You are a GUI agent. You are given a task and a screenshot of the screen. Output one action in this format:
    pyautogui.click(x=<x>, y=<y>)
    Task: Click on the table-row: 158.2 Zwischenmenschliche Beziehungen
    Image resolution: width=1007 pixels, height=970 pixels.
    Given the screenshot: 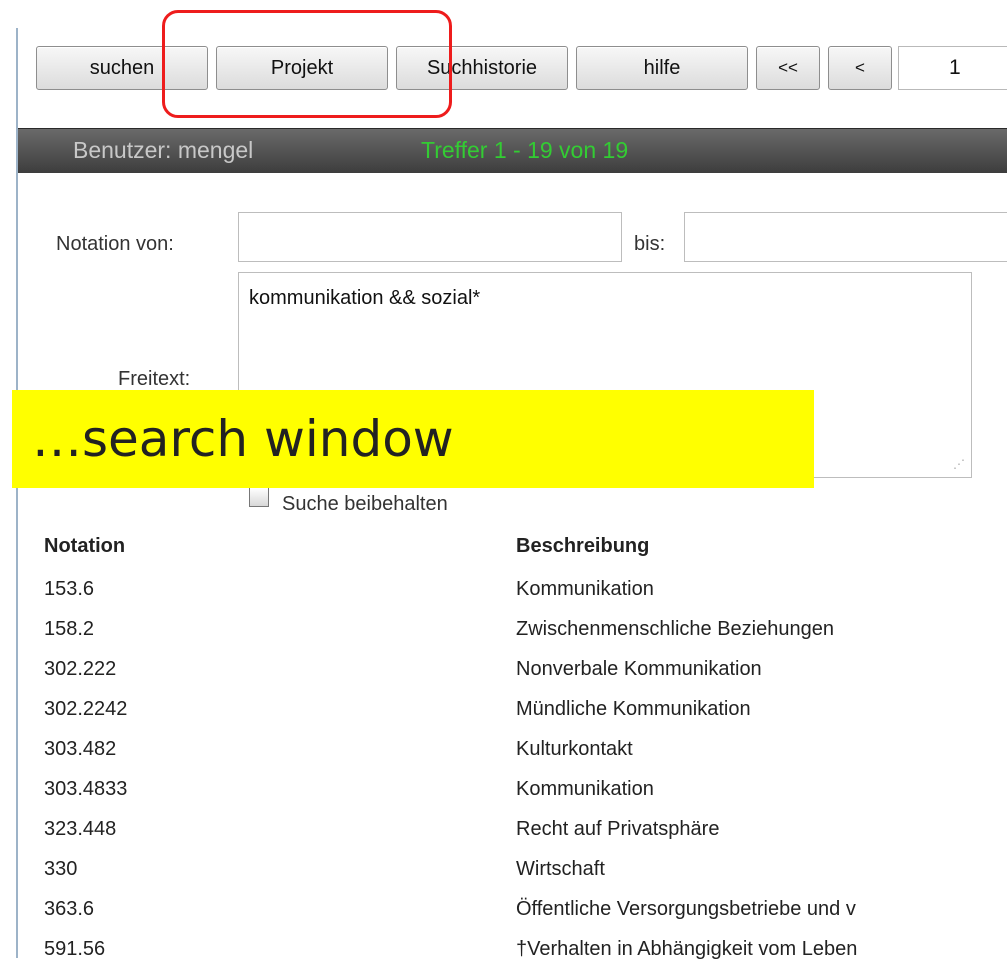 What is the action you would take?
    pyautogui.click(x=503, y=630)
    